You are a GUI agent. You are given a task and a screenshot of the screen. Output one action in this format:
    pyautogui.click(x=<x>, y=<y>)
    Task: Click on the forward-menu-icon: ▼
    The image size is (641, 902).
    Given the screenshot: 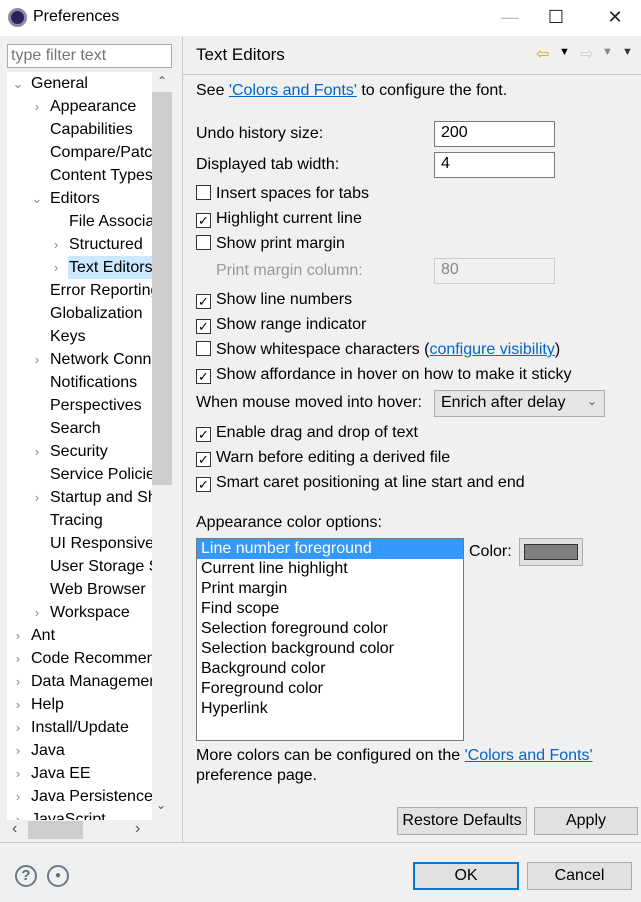 What is the action you would take?
    pyautogui.click(x=607, y=52)
    